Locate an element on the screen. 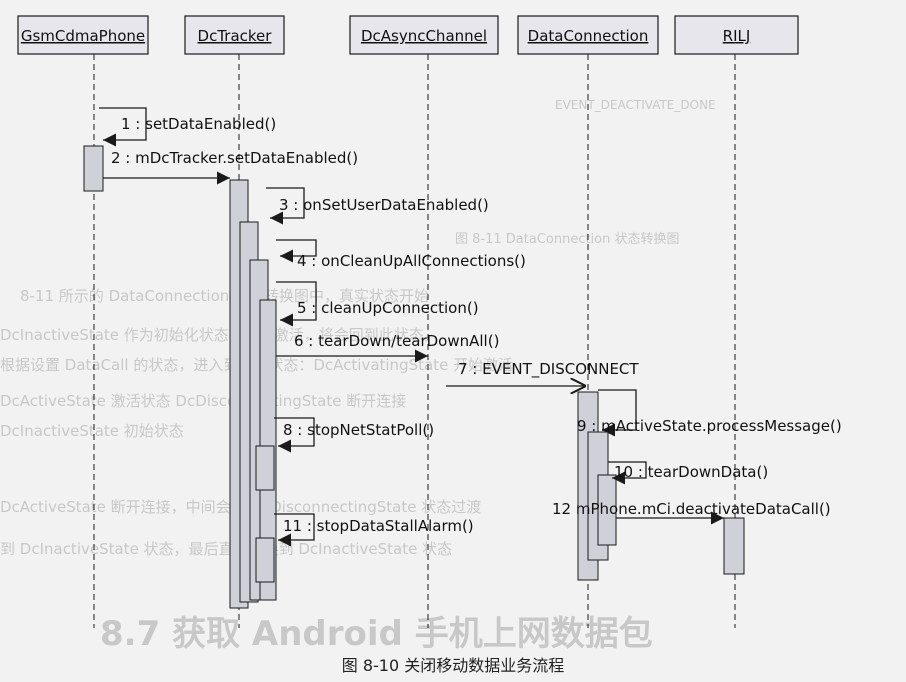 This screenshot has height=682, width=906. message-4: 4 : onCleanUpAllConnections() is located at coordinates (401, 254).